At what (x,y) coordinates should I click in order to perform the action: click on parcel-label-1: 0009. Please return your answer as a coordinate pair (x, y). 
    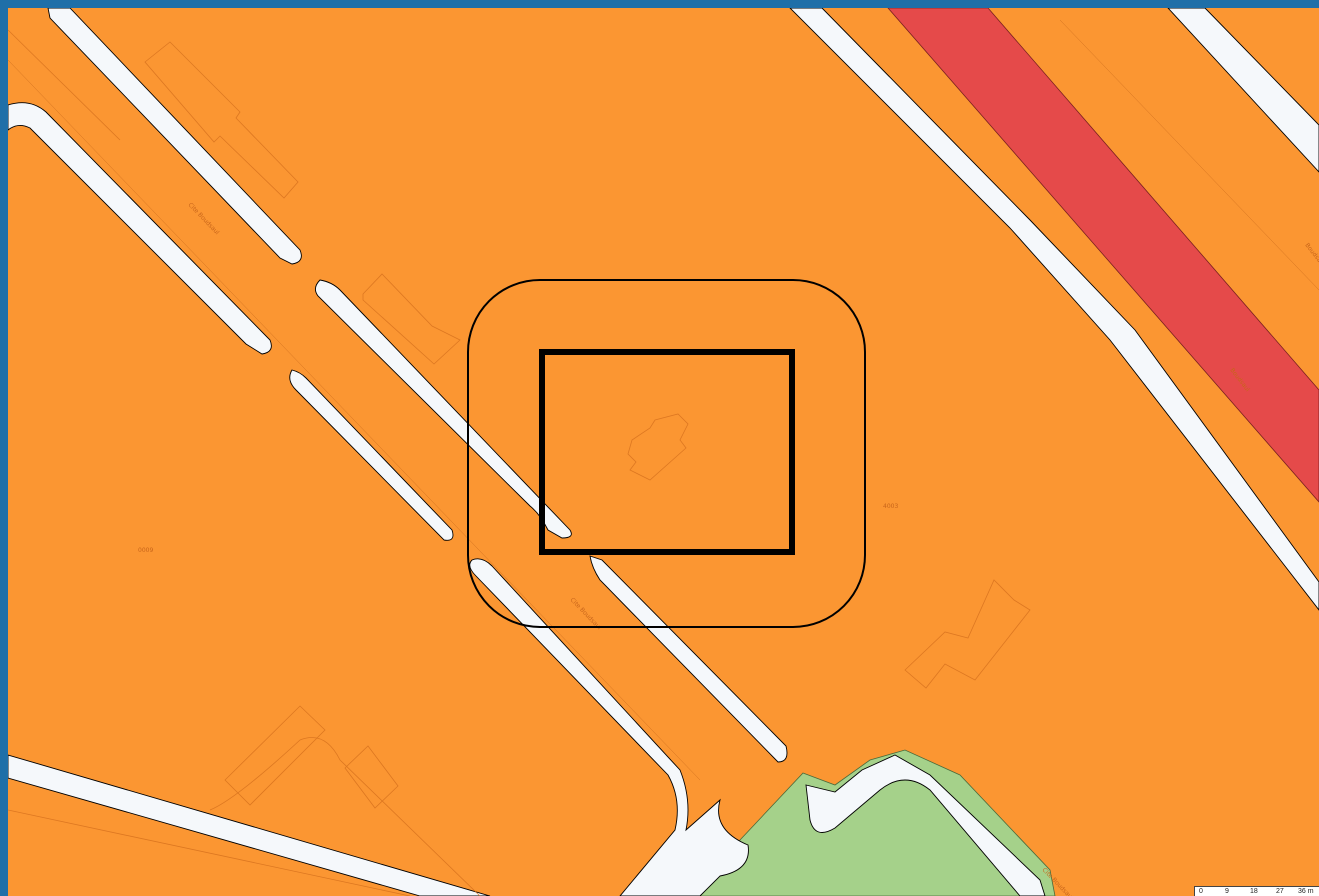
    Looking at the image, I should click on (145, 550).